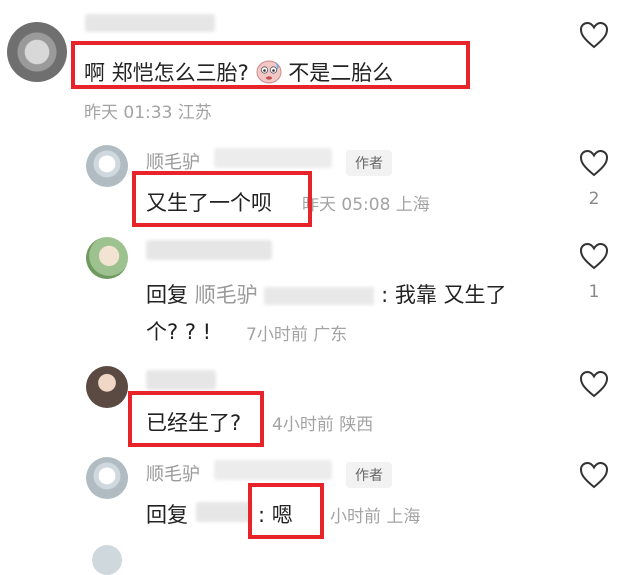  Describe the element at coordinates (594, 199) in the screenshot. I see `like-count: 2` at that location.